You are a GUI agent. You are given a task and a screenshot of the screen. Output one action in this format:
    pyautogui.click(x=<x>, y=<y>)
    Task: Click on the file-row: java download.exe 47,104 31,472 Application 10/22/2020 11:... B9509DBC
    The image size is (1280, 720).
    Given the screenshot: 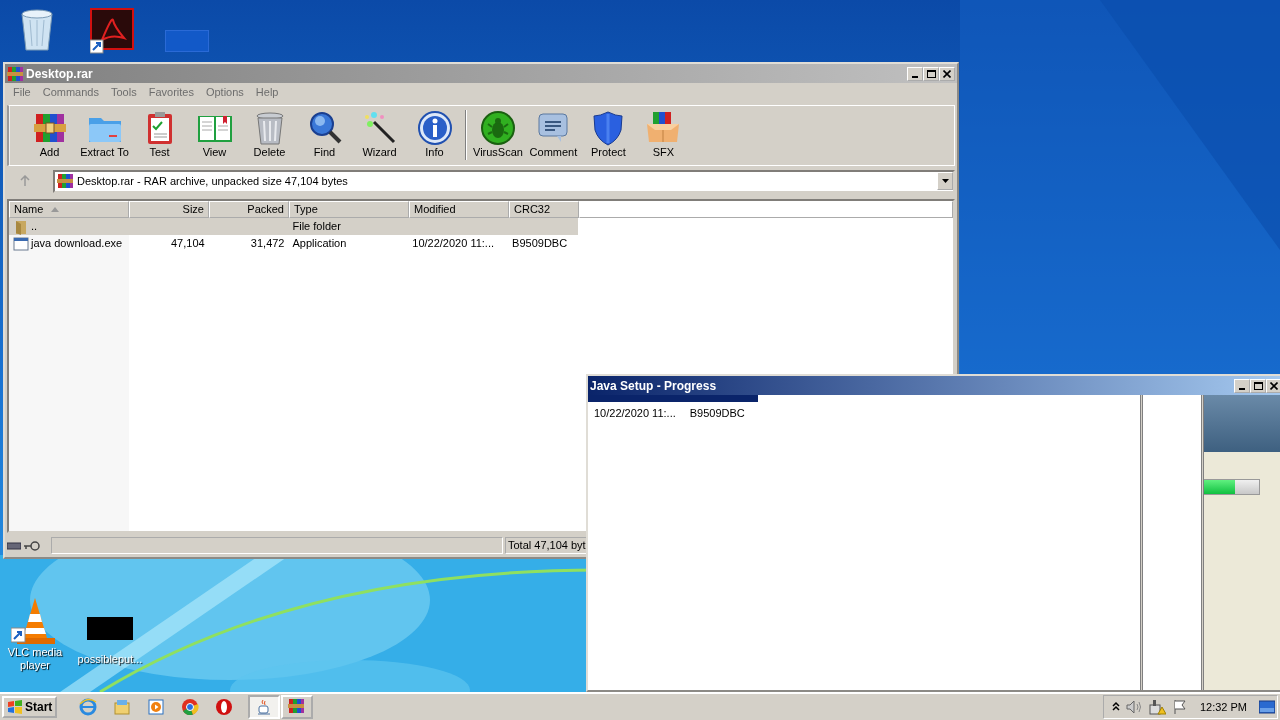 What is the action you would take?
    pyautogui.click(x=293, y=243)
    